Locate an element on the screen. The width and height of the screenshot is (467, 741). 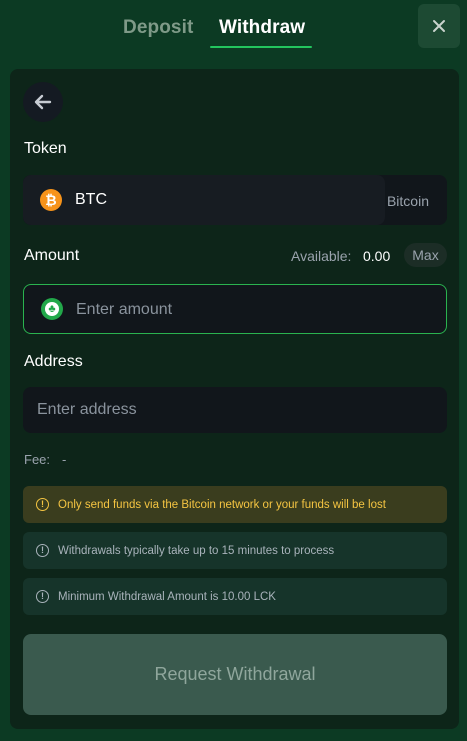
top-bar: Deposit Withdraw is located at coordinates (233, 28).